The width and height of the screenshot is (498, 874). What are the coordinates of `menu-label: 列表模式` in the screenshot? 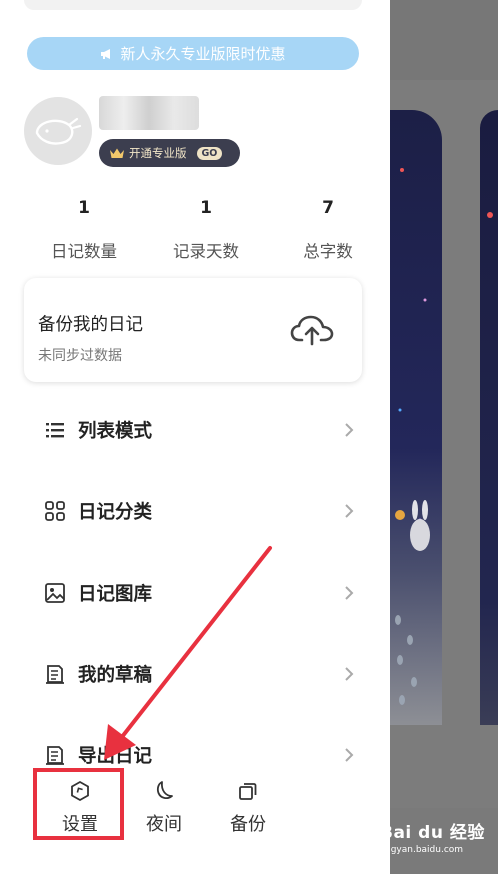 It's located at (115, 431).